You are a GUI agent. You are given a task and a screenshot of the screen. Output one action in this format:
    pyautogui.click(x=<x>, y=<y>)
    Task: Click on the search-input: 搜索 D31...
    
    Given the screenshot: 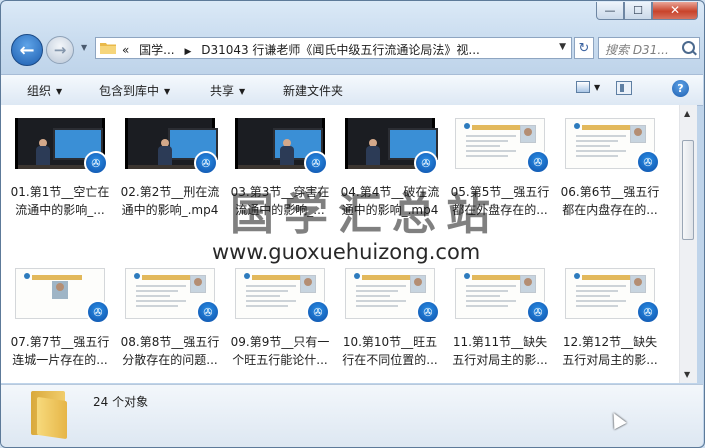 What is the action you would take?
    pyautogui.click(x=649, y=48)
    